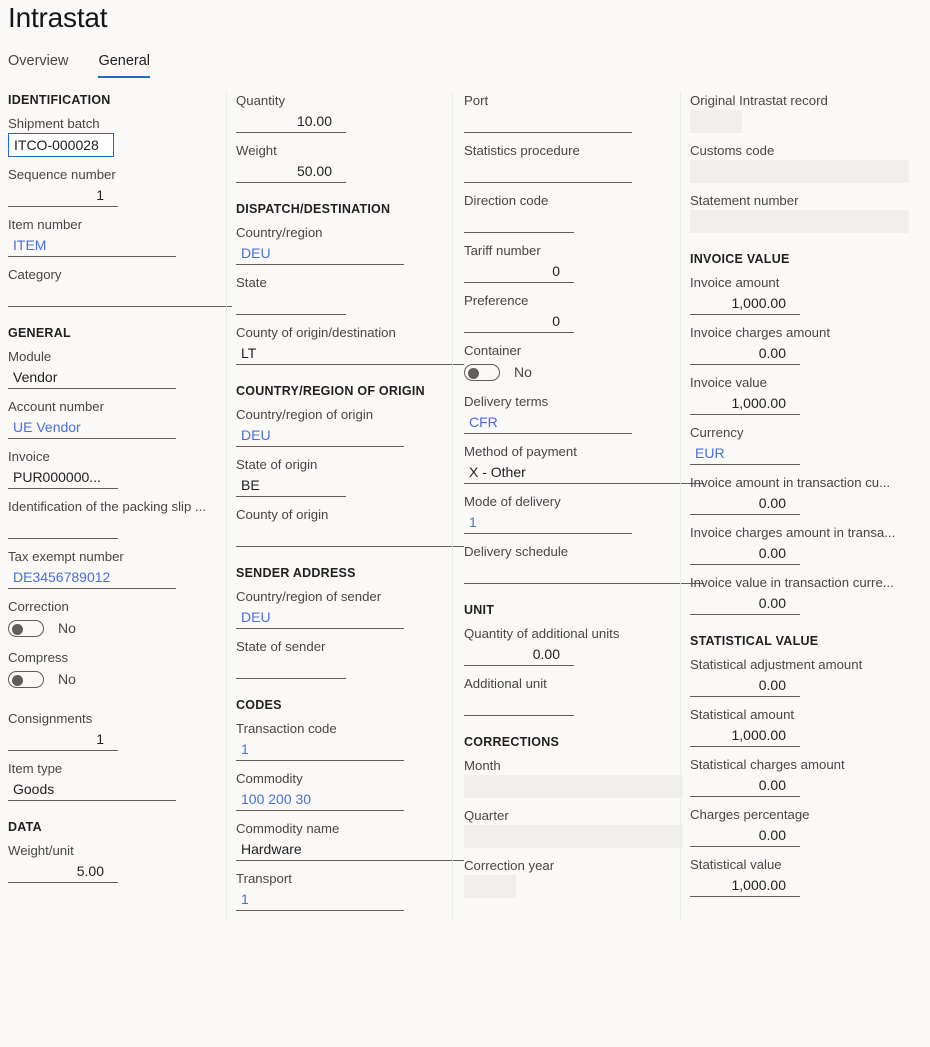  What do you see at coordinates (320, 799) in the screenshot?
I see `commodity-input: 100 200 30` at bounding box center [320, 799].